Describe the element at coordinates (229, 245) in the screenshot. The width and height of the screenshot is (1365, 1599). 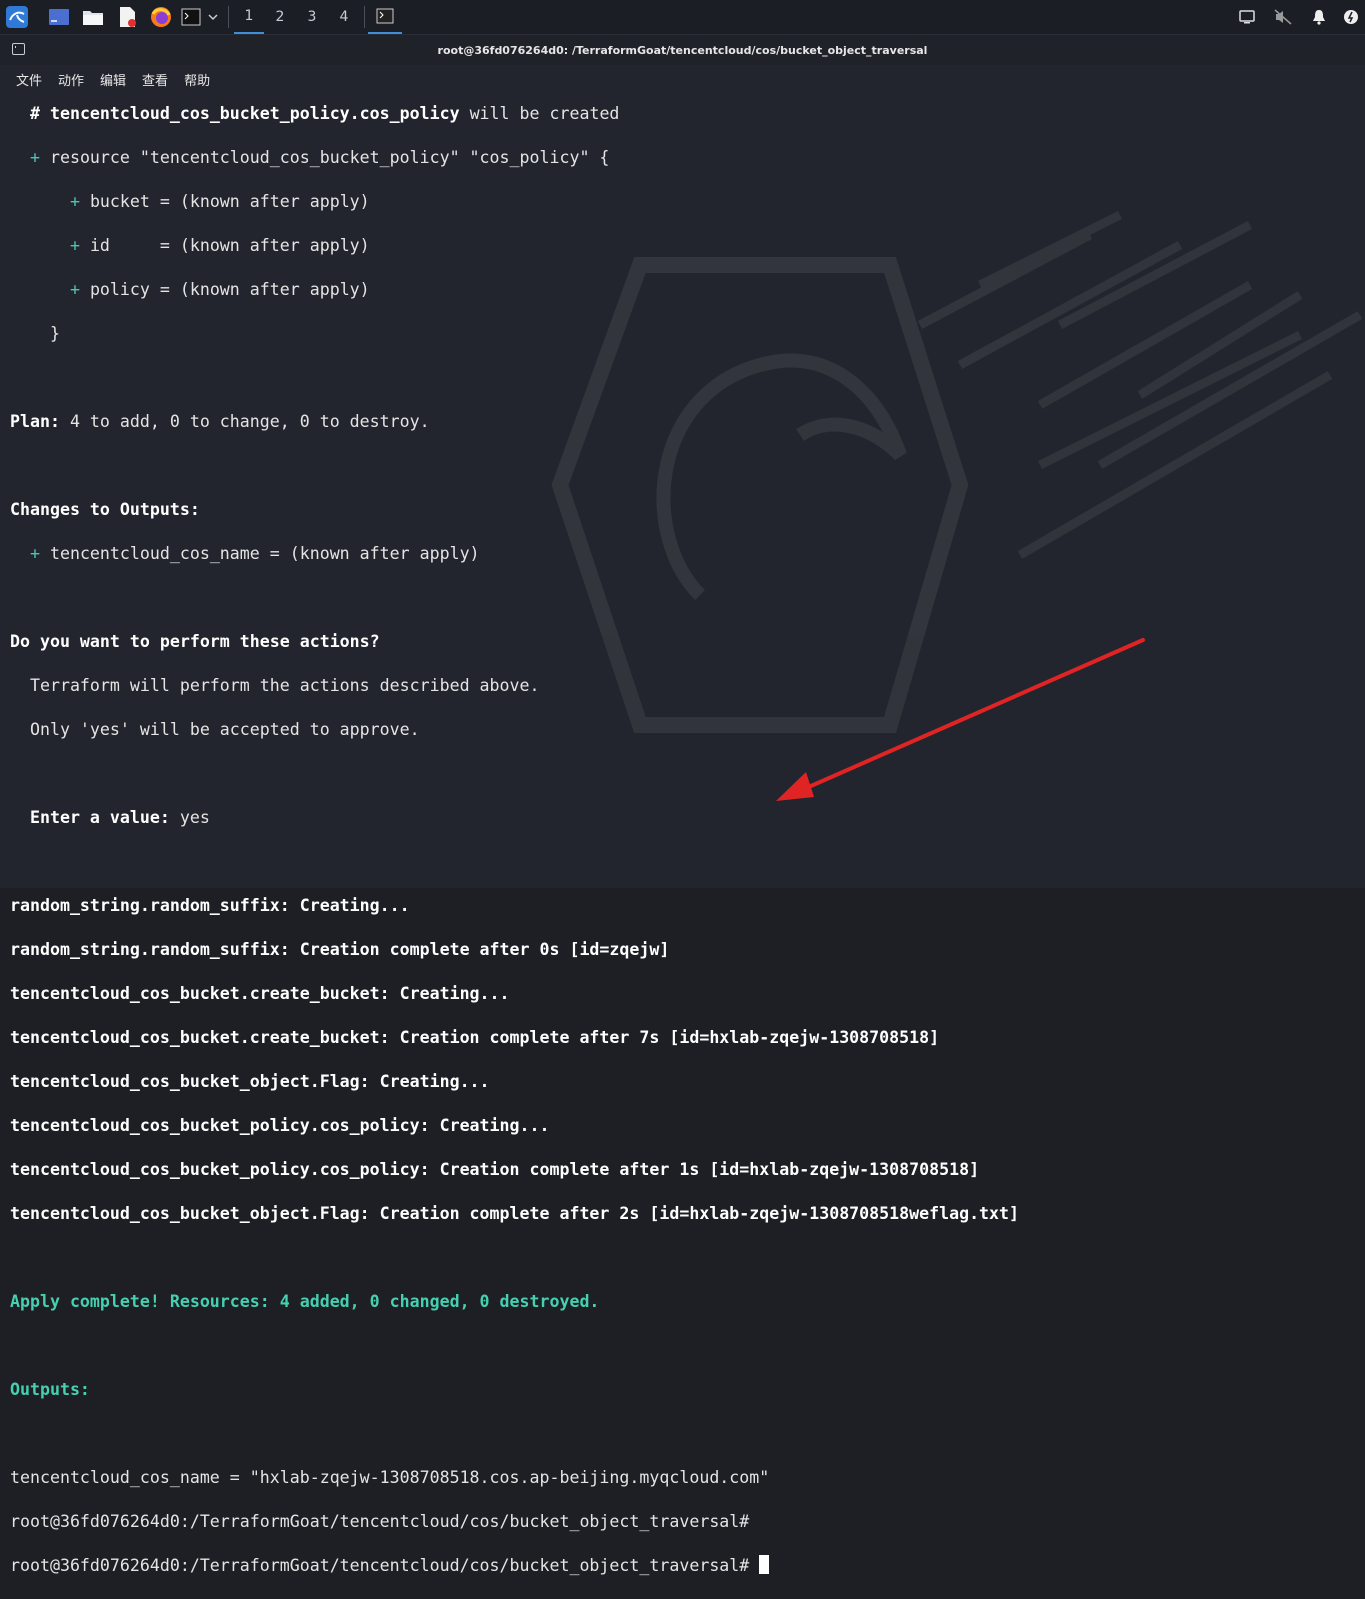
I see `line-text: id = (known after apply)` at that location.